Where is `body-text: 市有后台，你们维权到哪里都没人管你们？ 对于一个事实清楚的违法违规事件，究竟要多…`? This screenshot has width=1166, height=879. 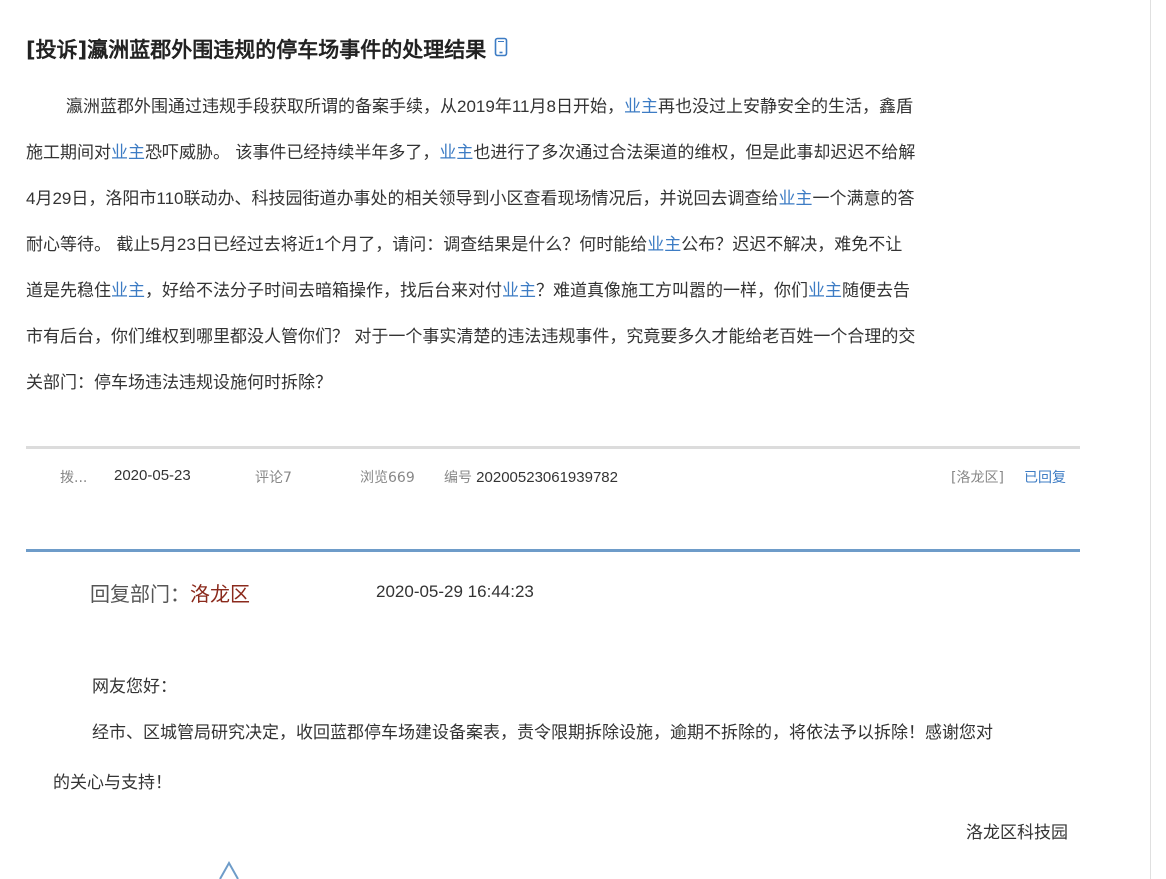 body-text: 市有后台，你们维权到哪里都没人管你们？ 对于一个事实清楚的违法违规事件，究竟要多… is located at coordinates (471, 337).